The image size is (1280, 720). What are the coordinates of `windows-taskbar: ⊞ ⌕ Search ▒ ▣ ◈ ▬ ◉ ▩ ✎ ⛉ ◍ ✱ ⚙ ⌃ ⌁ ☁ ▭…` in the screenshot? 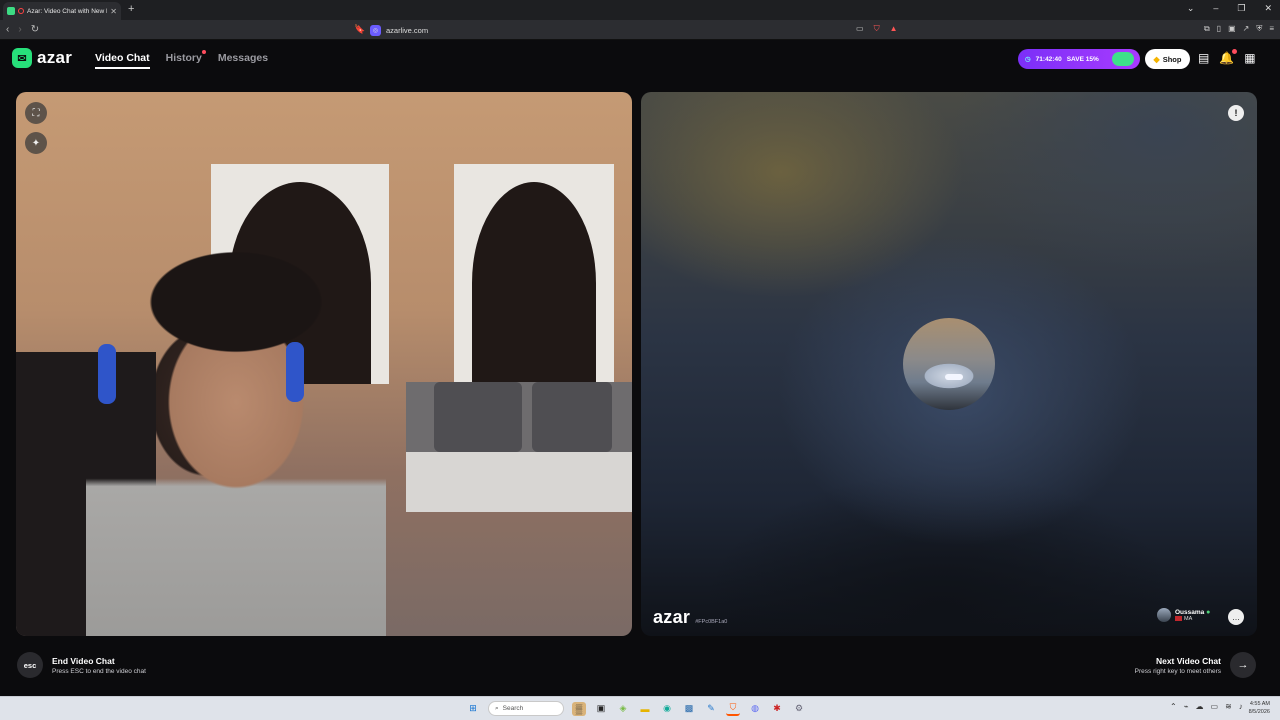 It's located at (640, 708).